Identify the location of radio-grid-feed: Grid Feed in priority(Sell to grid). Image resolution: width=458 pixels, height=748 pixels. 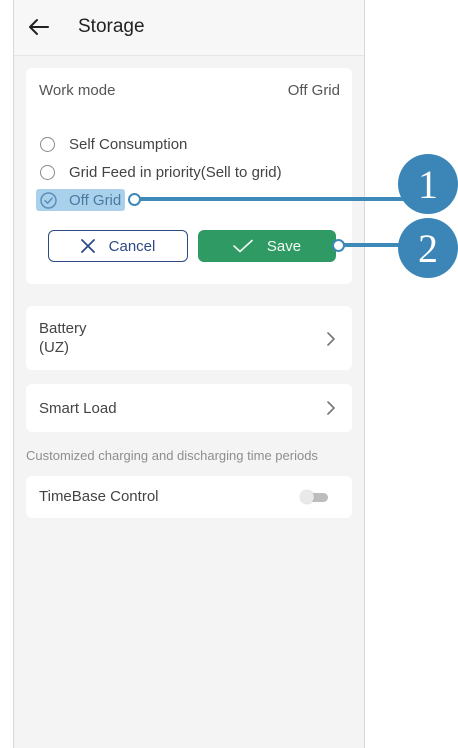
(161, 172).